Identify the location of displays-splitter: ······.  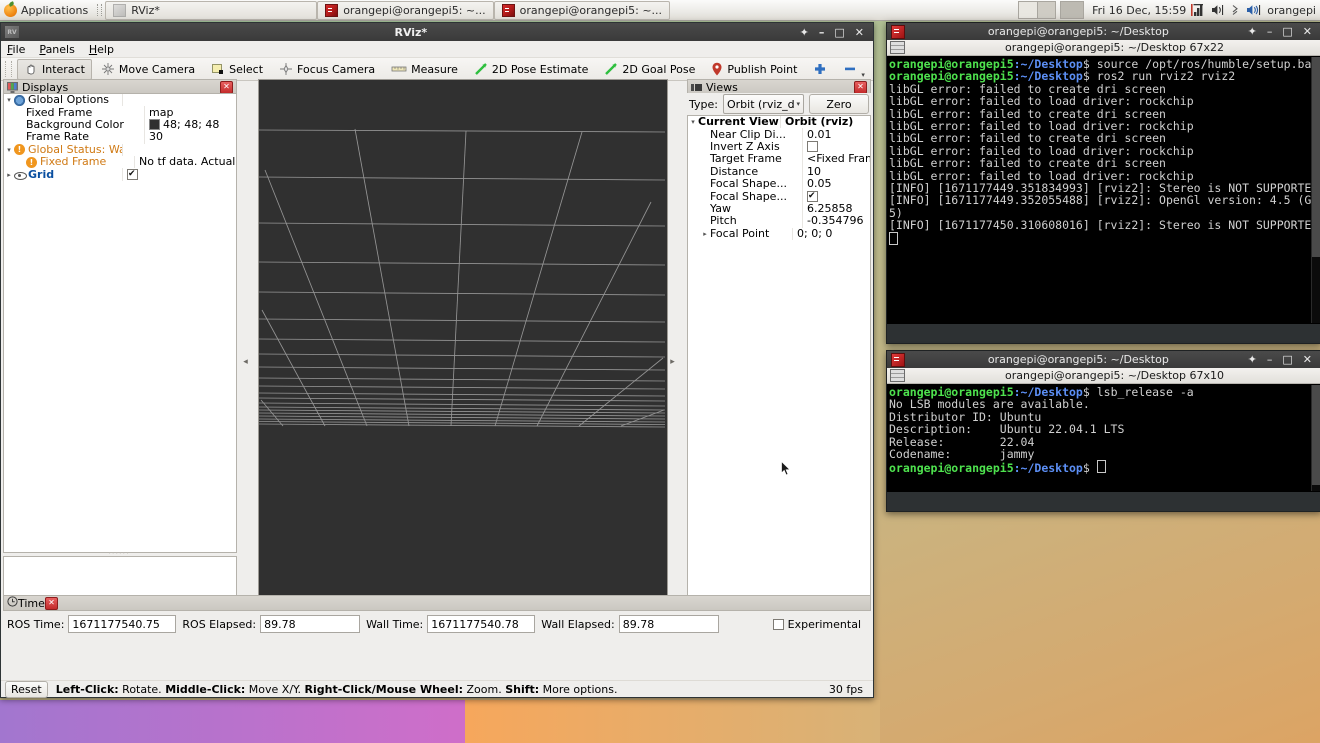
(119, 553).